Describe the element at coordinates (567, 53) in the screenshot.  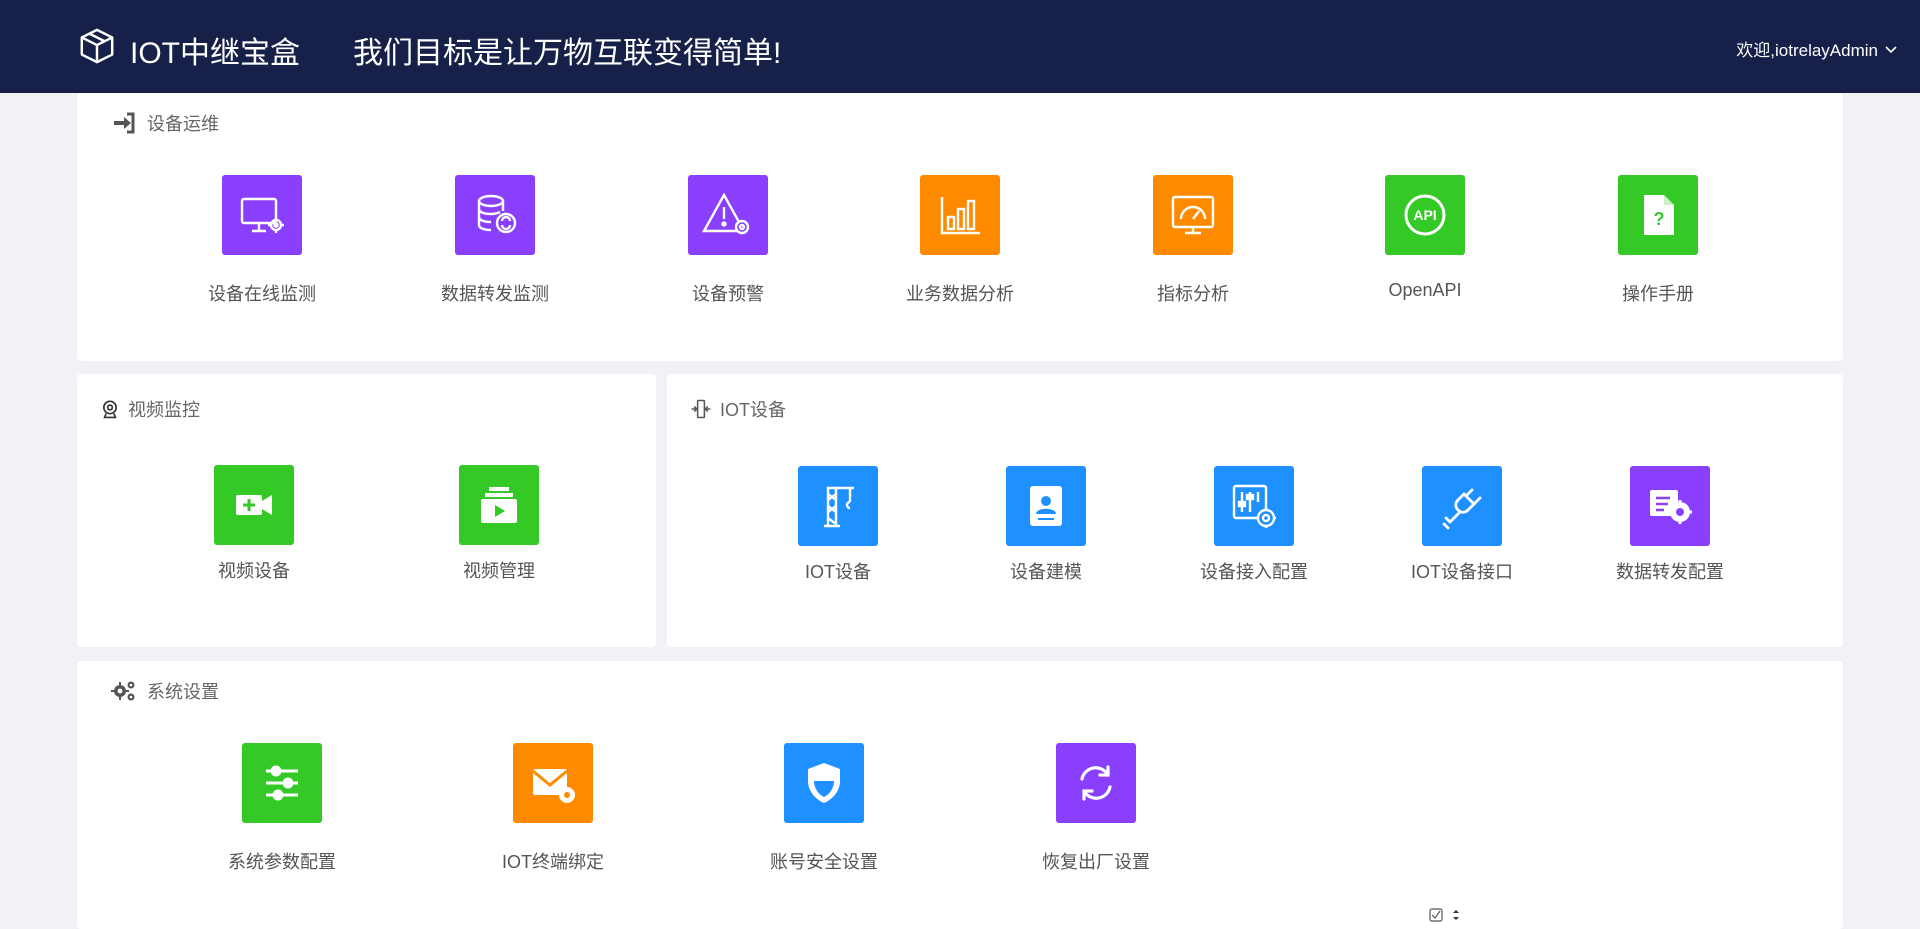
I see `slogan: 我们目标是让万物互联变得简单!` at that location.